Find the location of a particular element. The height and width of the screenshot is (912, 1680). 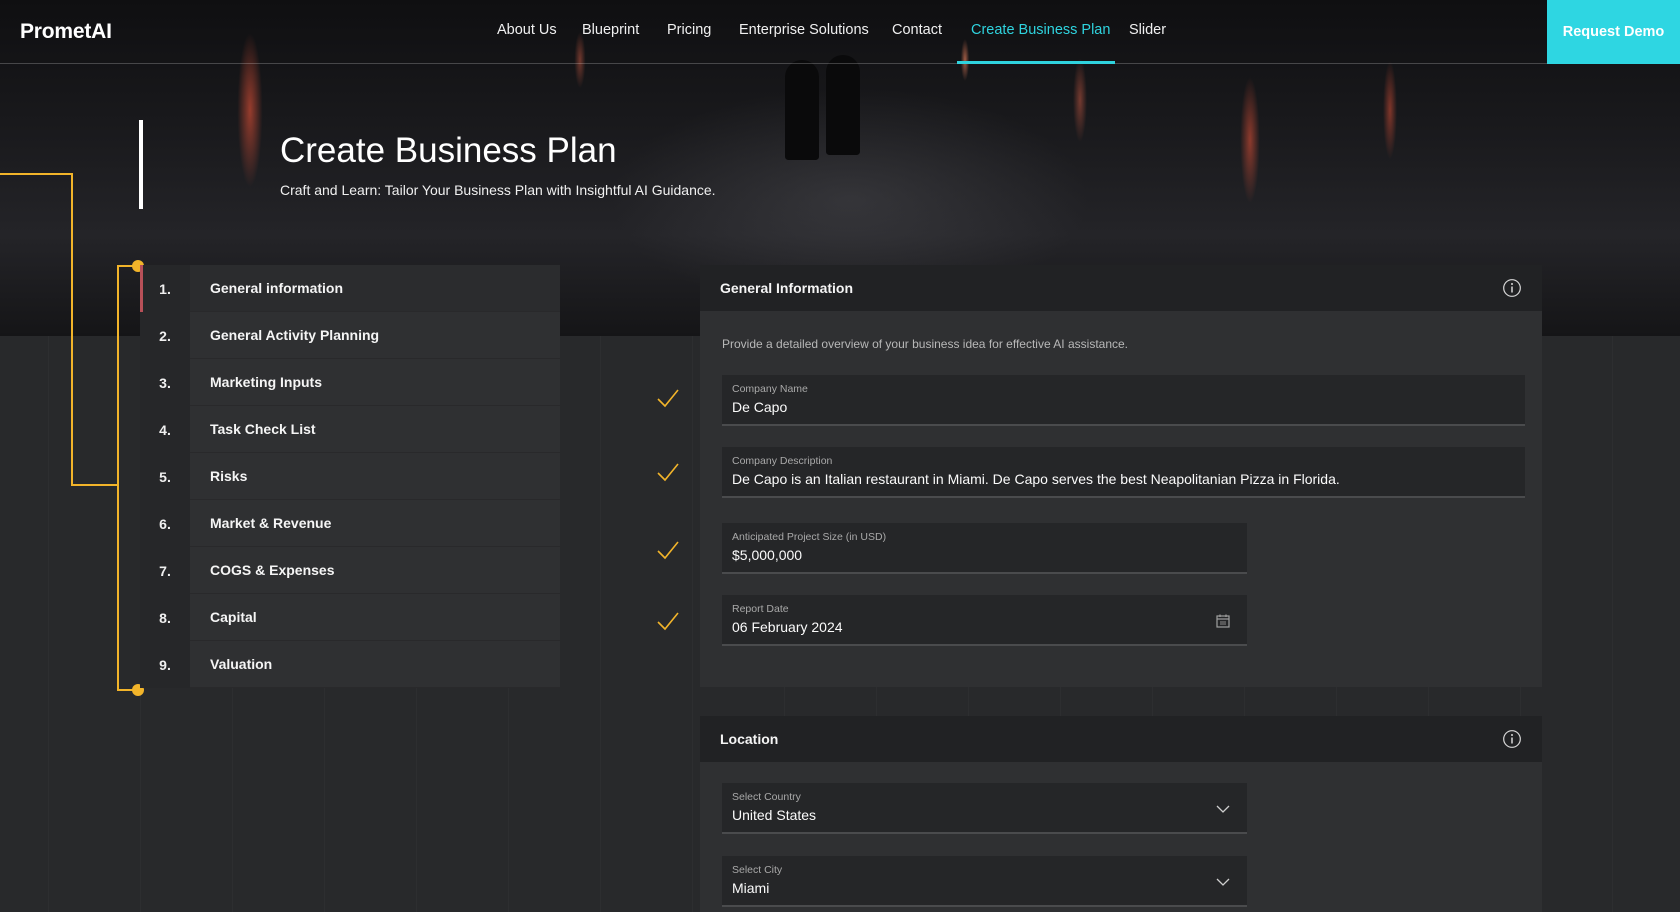

step-general-activity-planning: 2. General Activity Planning is located at coordinates (350, 335).